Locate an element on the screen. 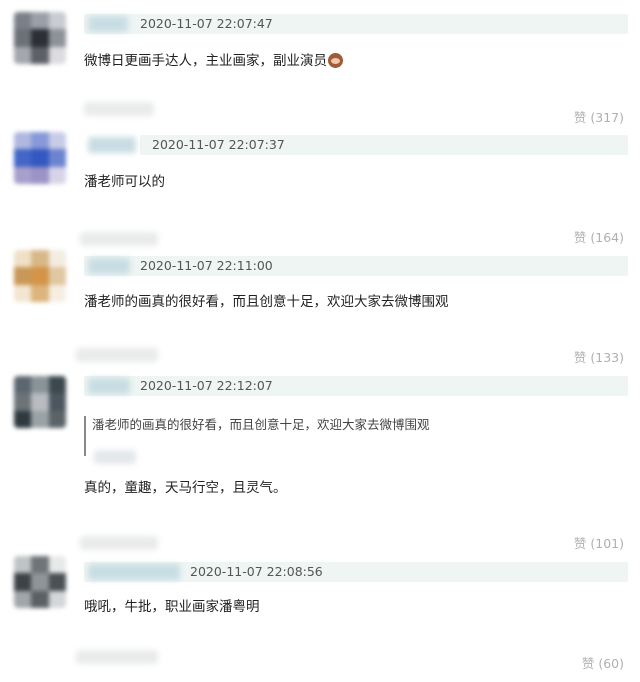 Image resolution: width=640 pixels, height=682 pixels. comment-timestamp: 2020-11-07 22:11:00 is located at coordinates (206, 265).